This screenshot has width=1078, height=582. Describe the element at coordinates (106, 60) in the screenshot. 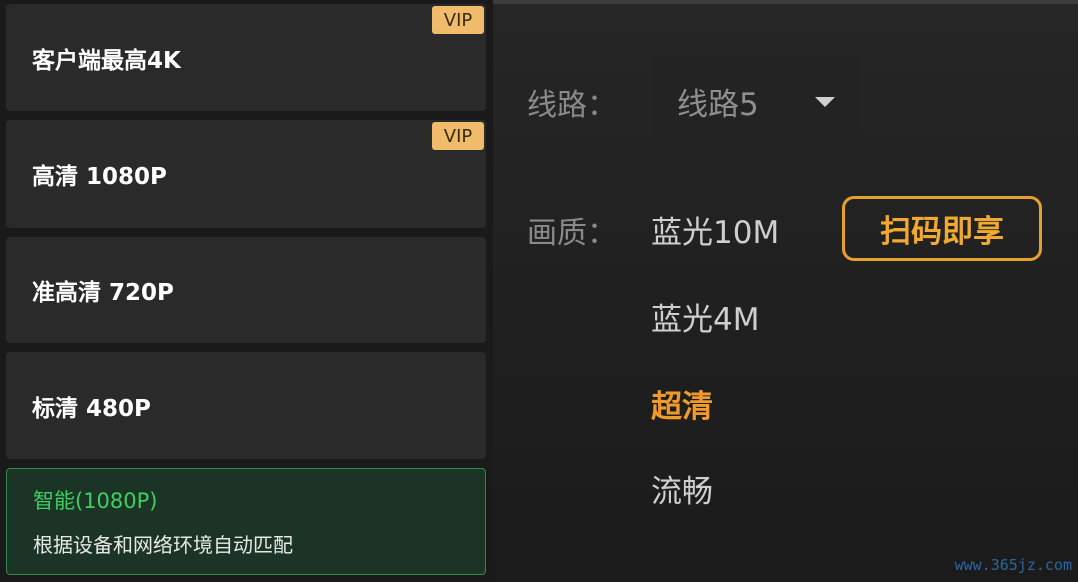

I see `quality-option-label: 客户端最高4K` at that location.